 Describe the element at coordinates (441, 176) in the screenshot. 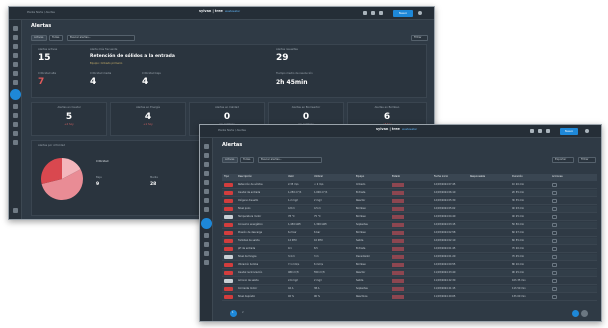

I see `column-header: Fecha inicio` at that location.